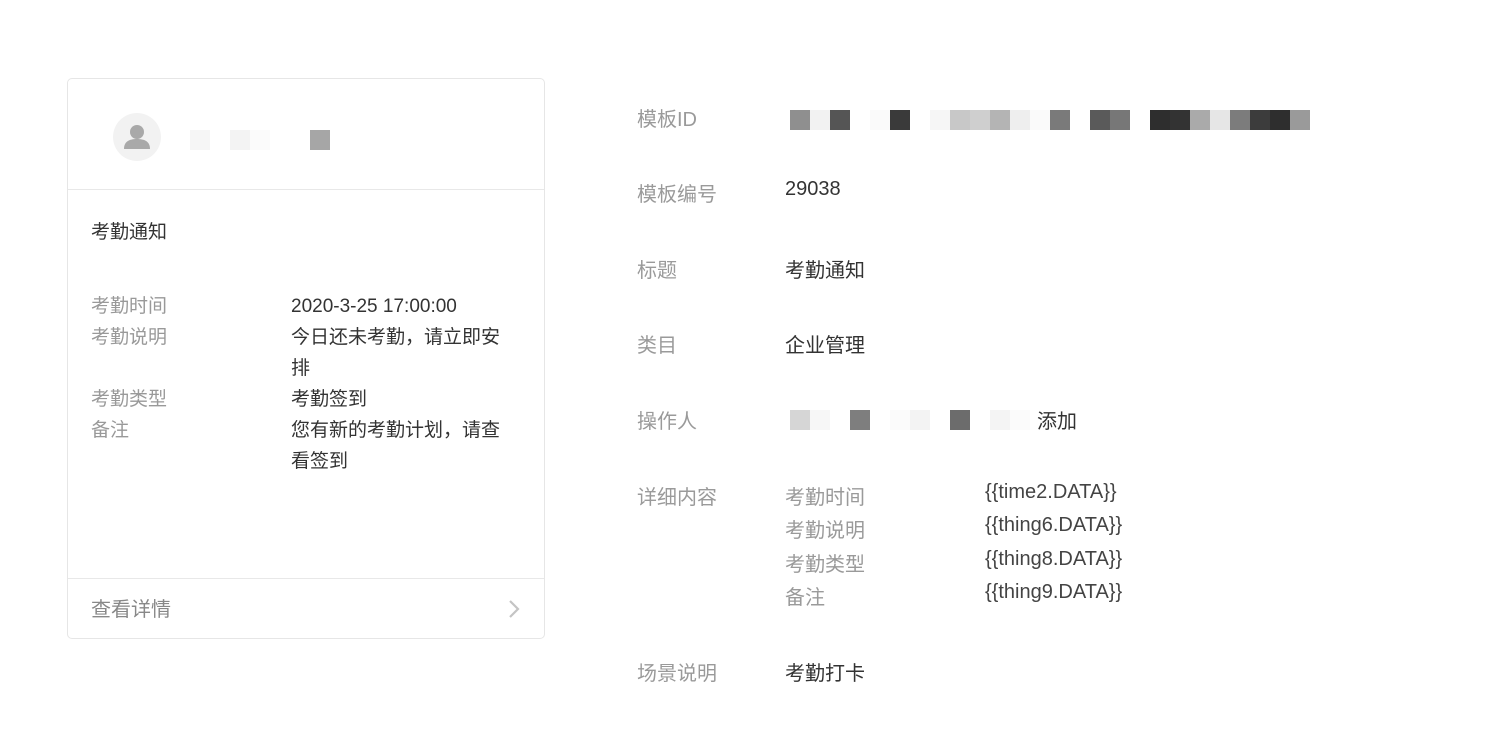 Image resolution: width=1500 pixels, height=733 pixels. What do you see at coordinates (129, 306) in the screenshot?
I see `field-label: 考勤时间` at bounding box center [129, 306].